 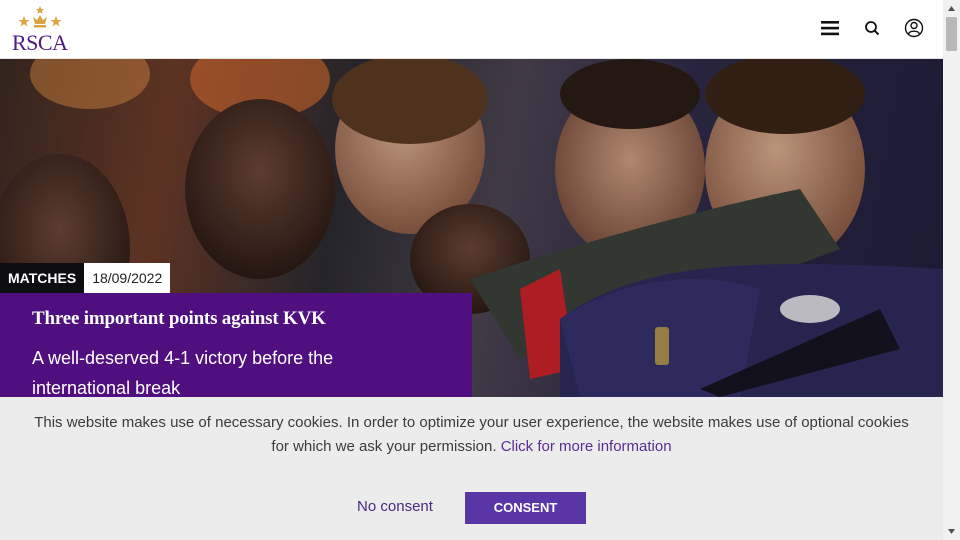 I want to click on article-tags: MATCHES 18/09/2022, so click(x=85, y=278).